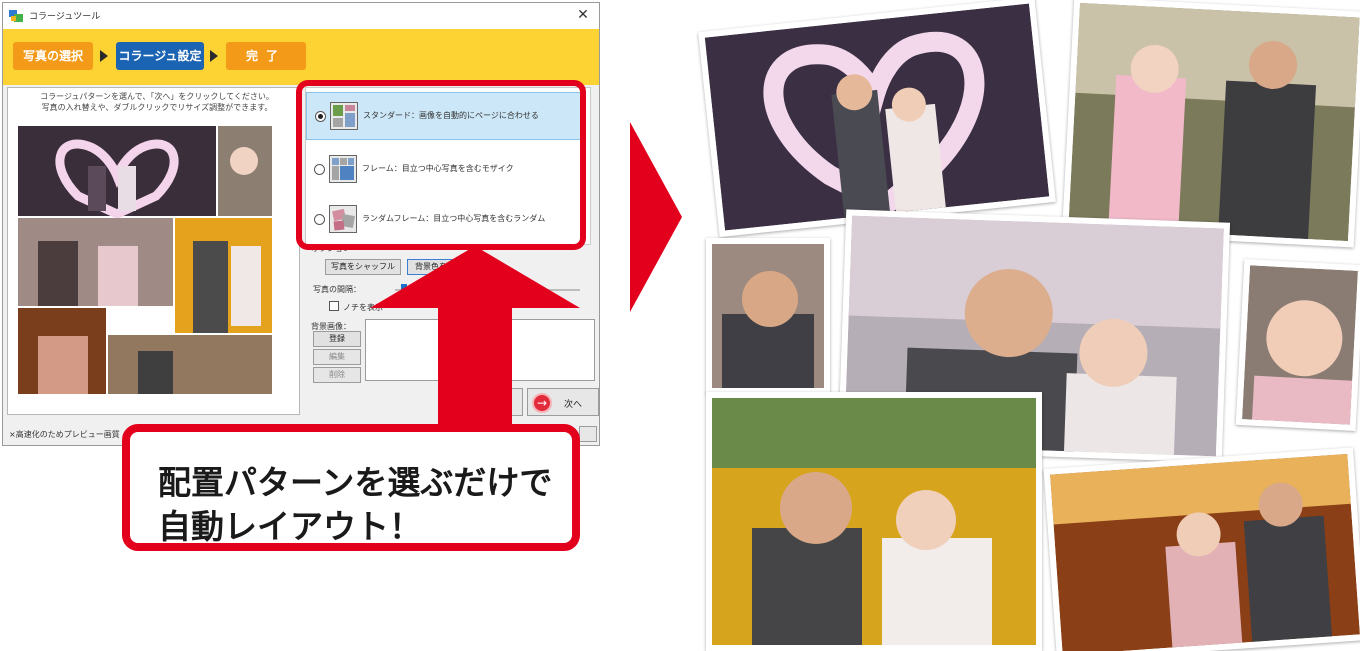  What do you see at coordinates (337, 357) in the screenshot?
I see `edit-background-button: 編集` at bounding box center [337, 357].